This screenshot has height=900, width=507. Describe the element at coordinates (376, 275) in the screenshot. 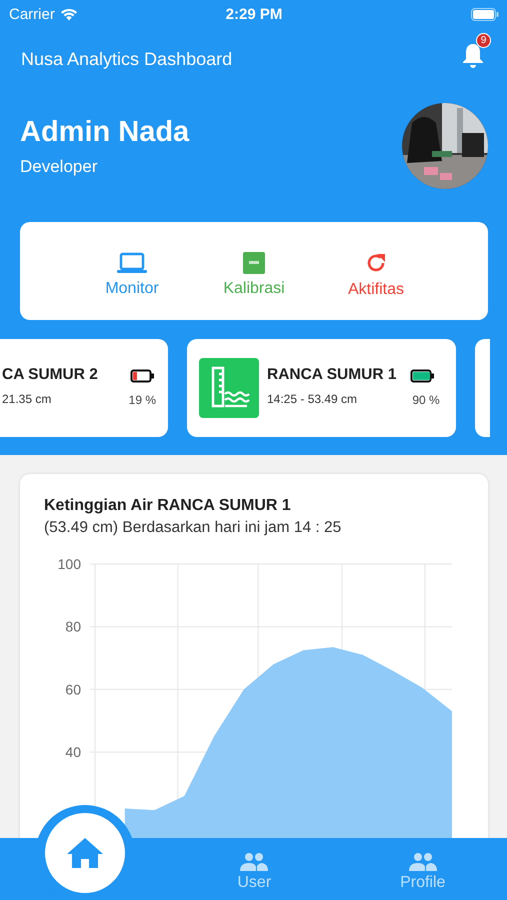

I see `menu-button: Aktifitas` at that location.